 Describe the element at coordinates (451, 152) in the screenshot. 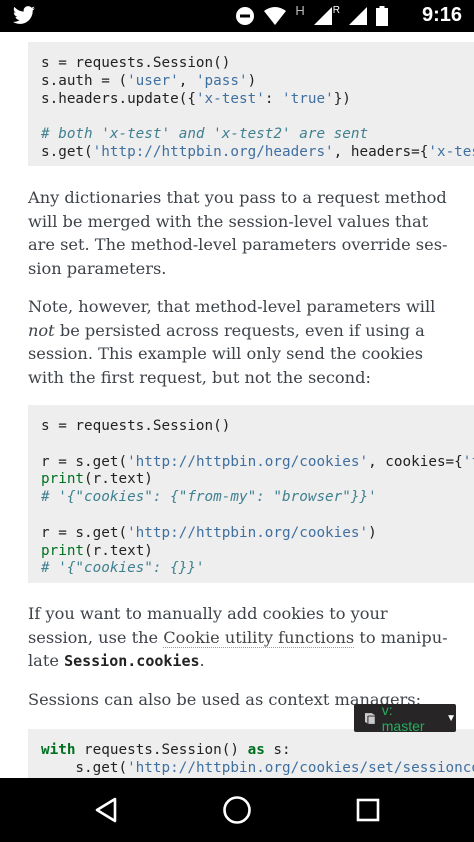

I see `code-token: 'x-test2'` at that location.